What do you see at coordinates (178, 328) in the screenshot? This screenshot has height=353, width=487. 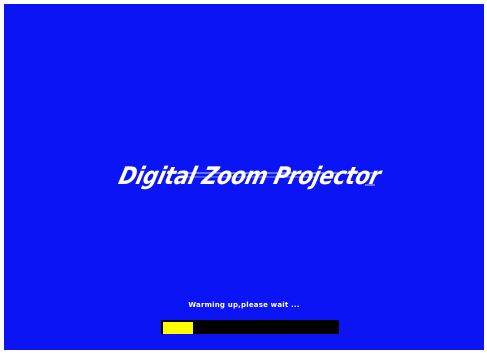 I see `warmup-progress-fill` at bounding box center [178, 328].